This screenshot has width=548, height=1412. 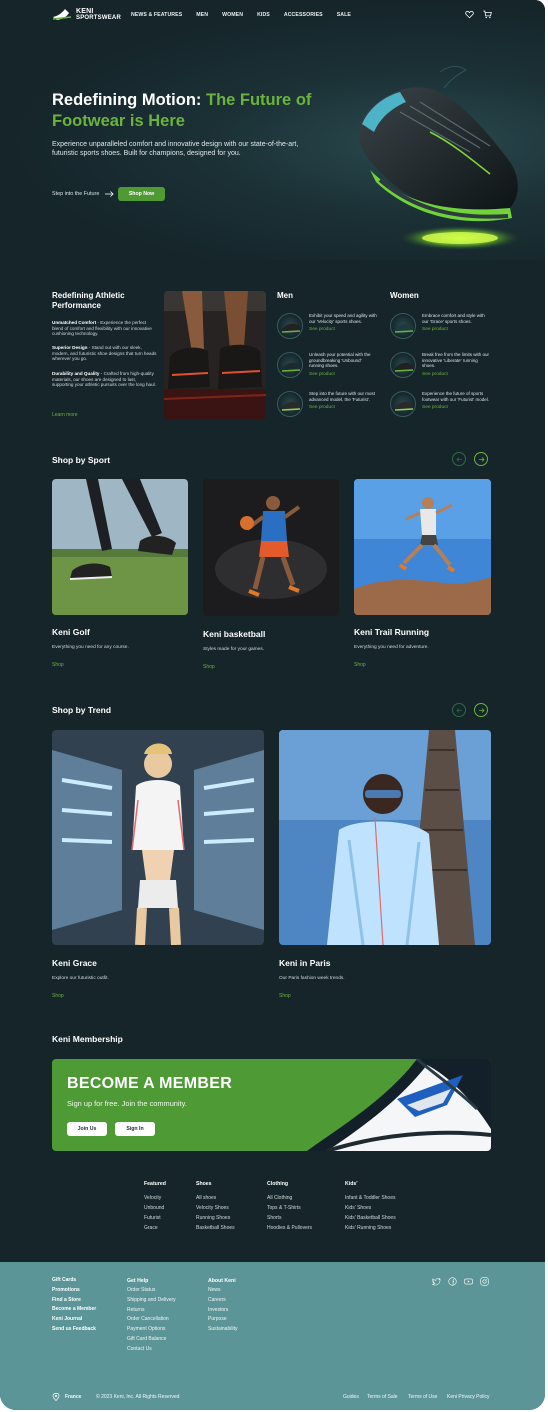 I want to click on footer-link: All shoes, so click(x=215, y=1198).